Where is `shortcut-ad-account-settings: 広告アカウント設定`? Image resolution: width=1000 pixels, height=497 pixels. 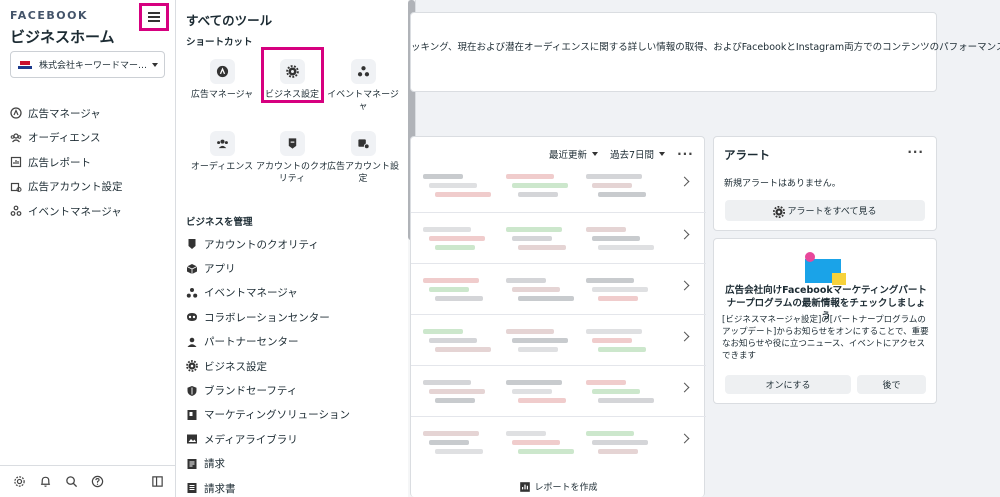
shortcut-ad-account-settings: 広告アカウント設定 is located at coordinates (363, 158).